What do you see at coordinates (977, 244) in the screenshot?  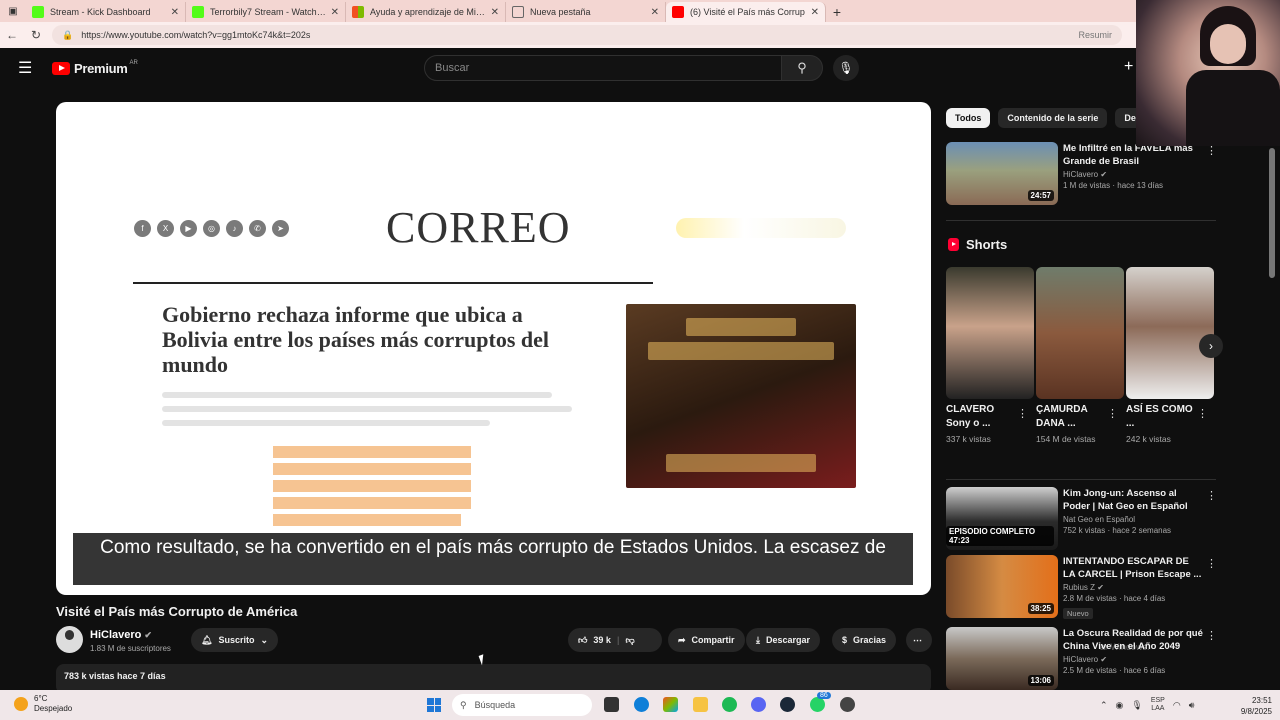 I see `shorts-header: Shorts` at bounding box center [977, 244].